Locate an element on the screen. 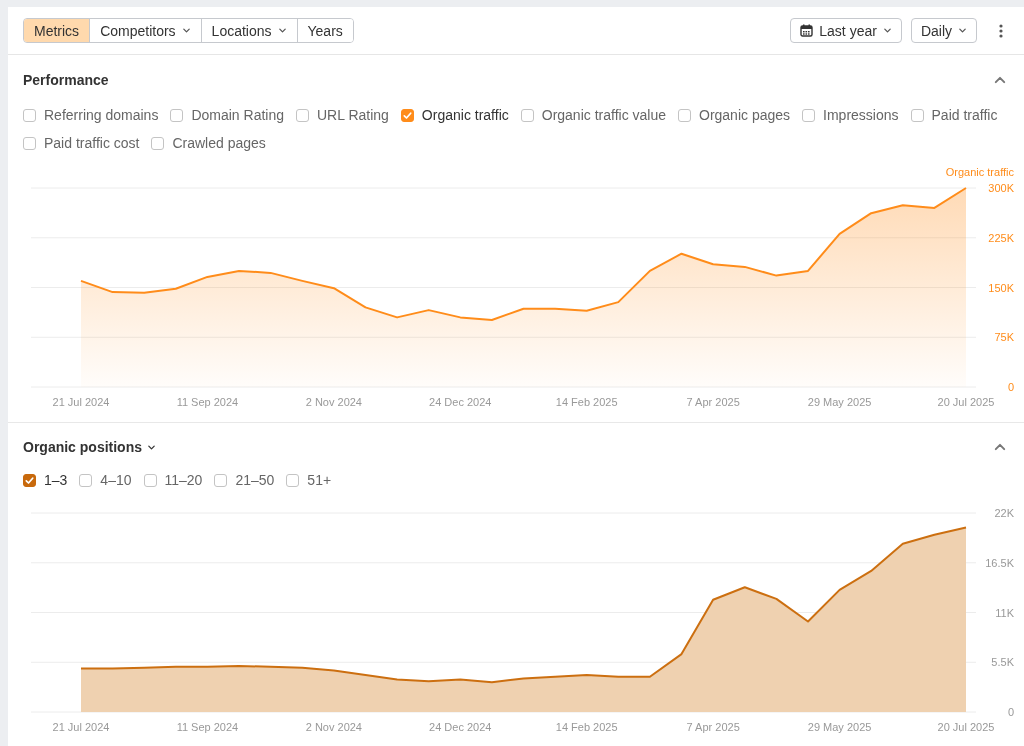  checkbox-label: Paid traffic cost is located at coordinates (92, 143).